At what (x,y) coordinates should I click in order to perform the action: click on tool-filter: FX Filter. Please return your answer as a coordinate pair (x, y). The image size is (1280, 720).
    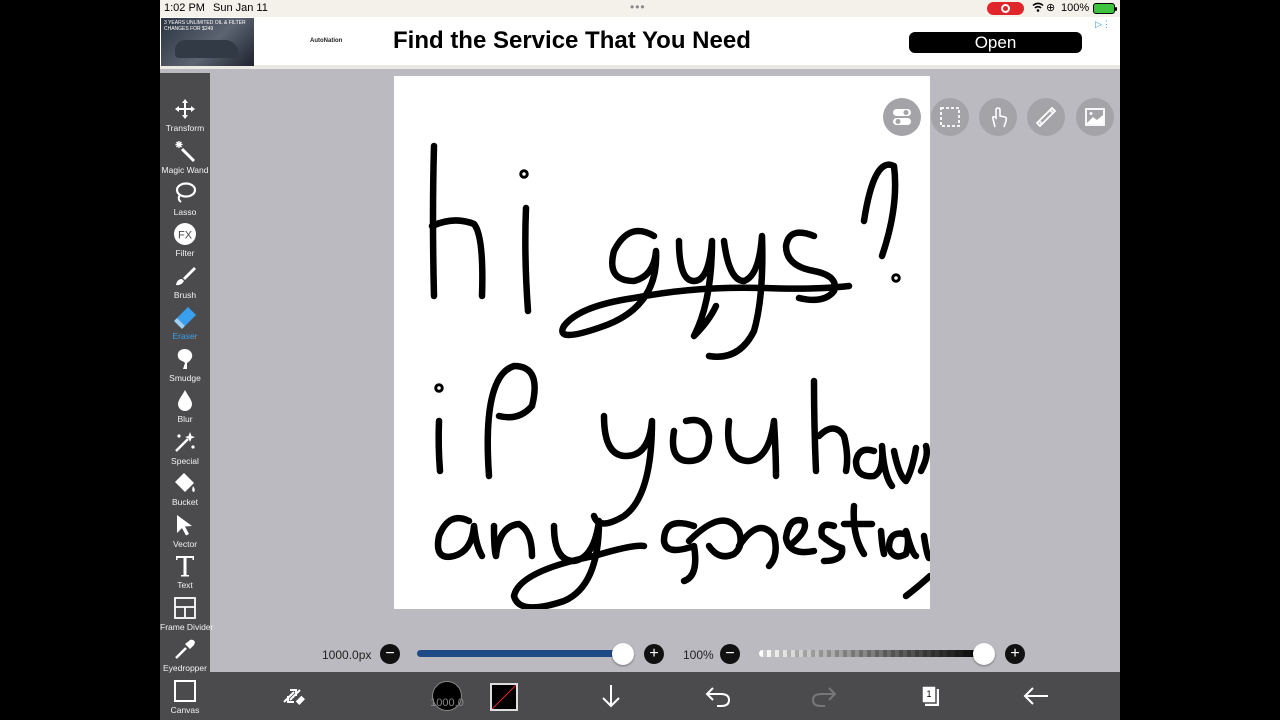
    Looking at the image, I should click on (185, 243).